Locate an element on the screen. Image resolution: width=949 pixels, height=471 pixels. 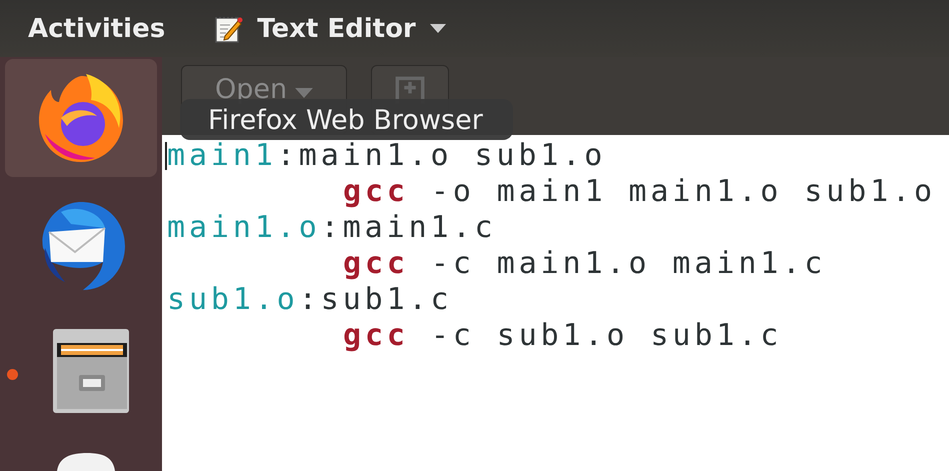
code-line: main1.o:main1.c is located at coordinates (332, 228).